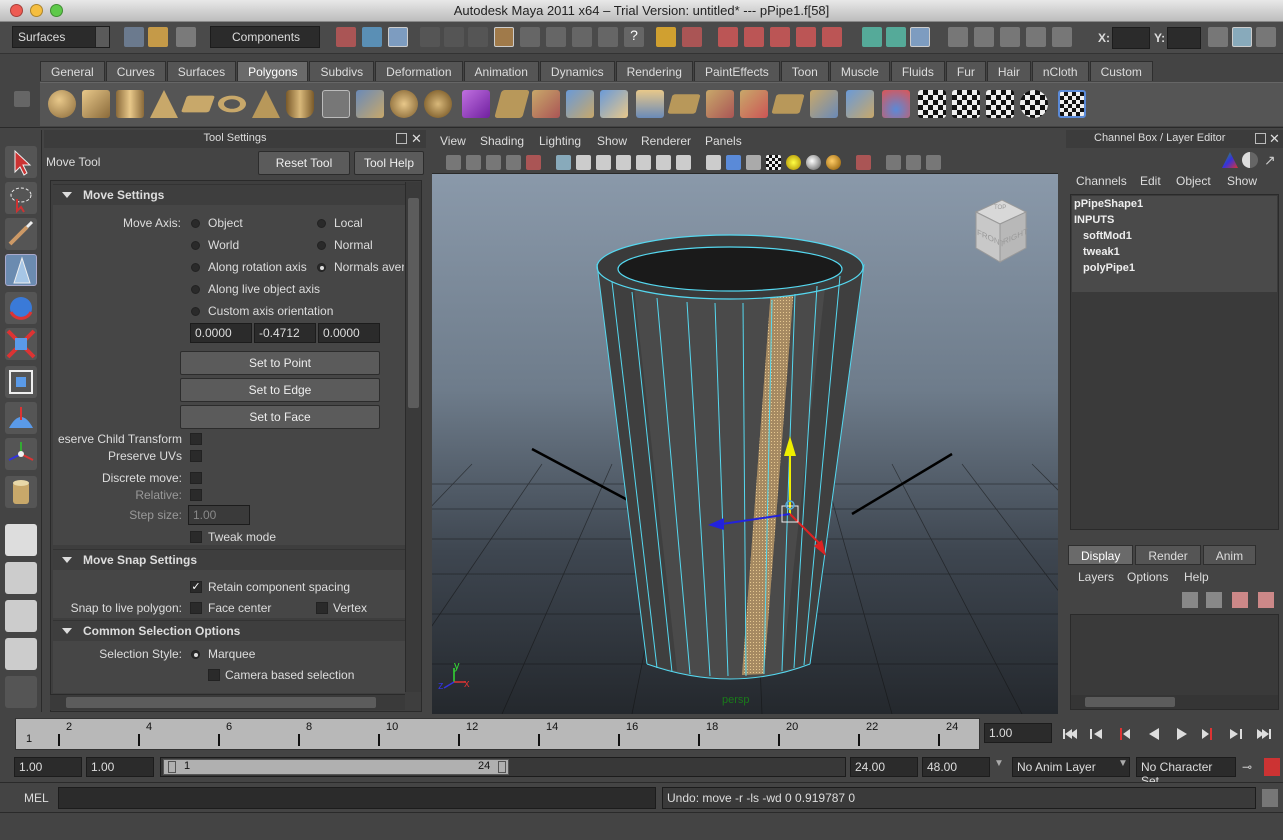 Image resolution: width=1283 pixels, height=840 pixels. Describe the element at coordinates (1121, 71) in the screenshot. I see `shelf-tab-custom: Custom` at that location.